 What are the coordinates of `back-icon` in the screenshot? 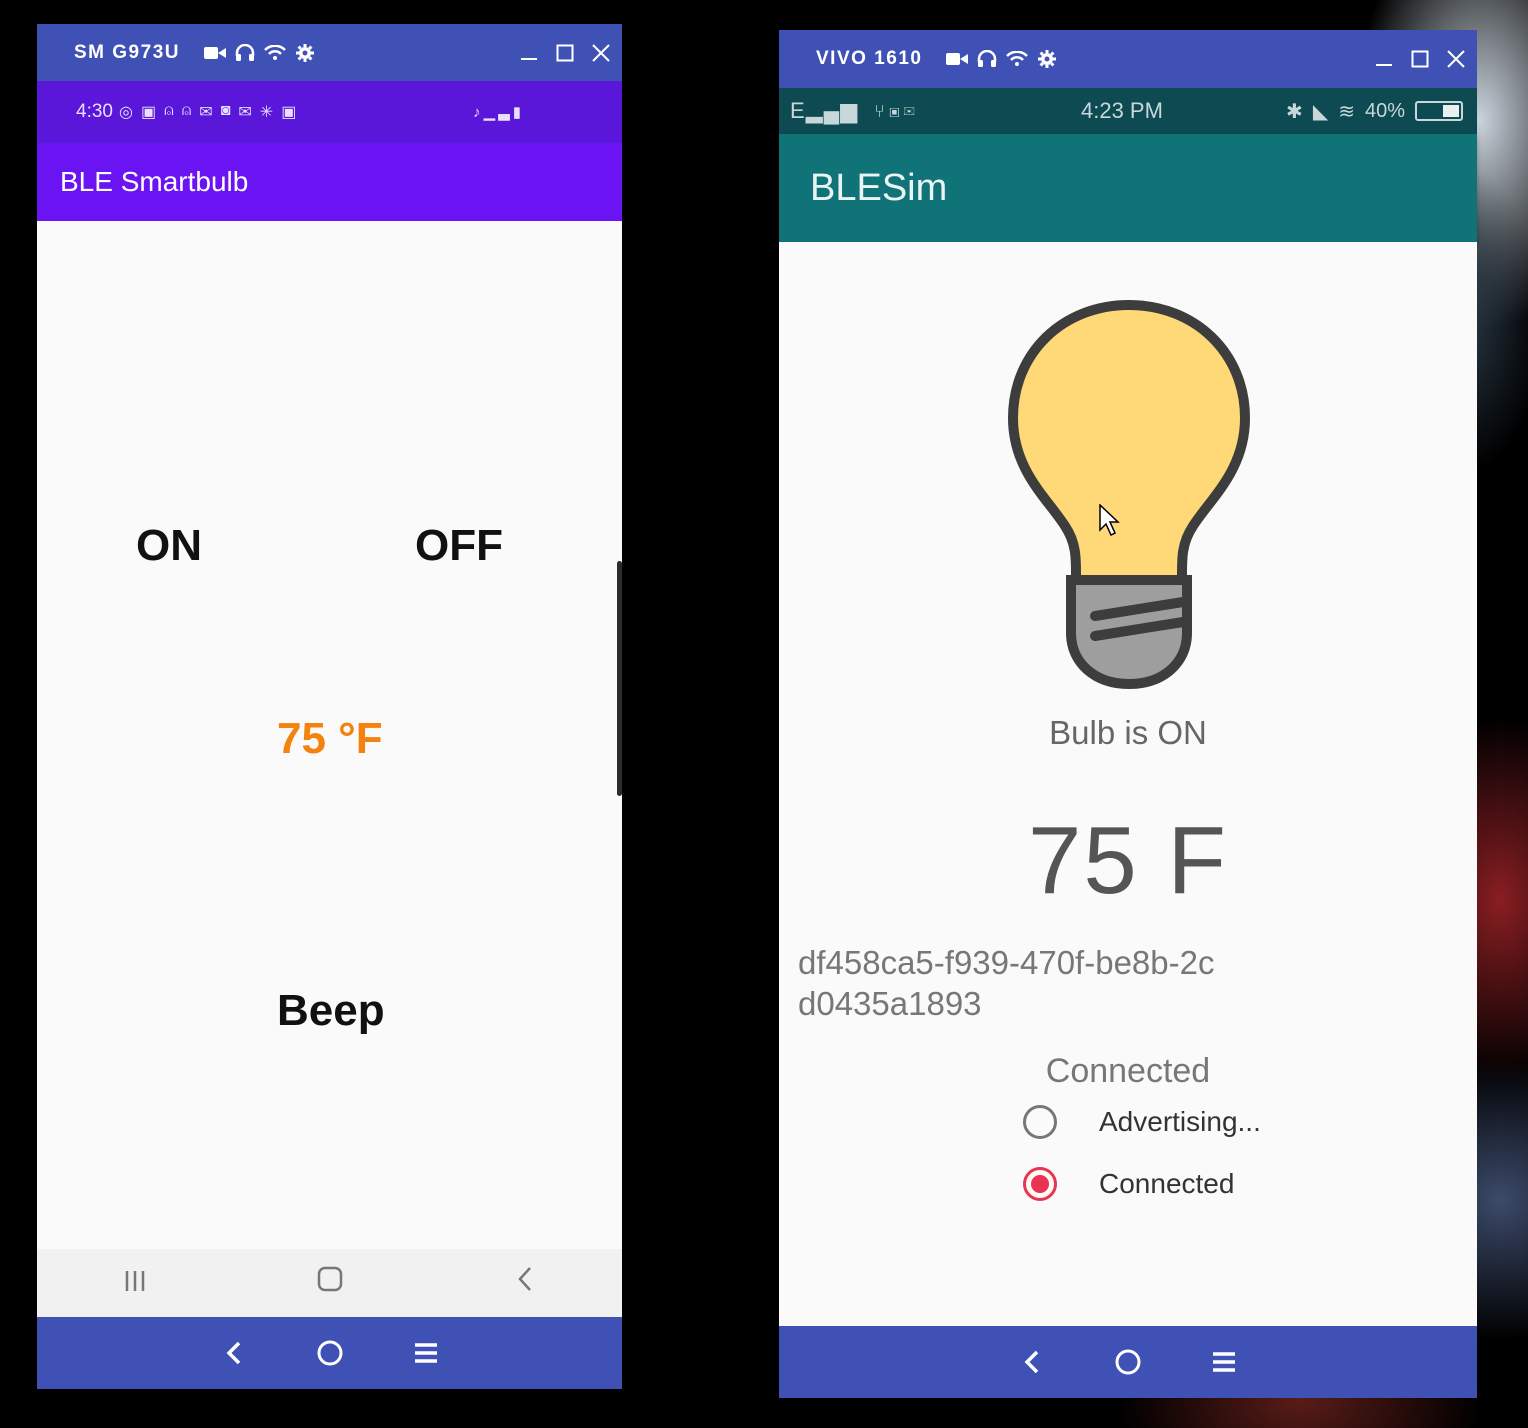 It's located at (525, 1283).